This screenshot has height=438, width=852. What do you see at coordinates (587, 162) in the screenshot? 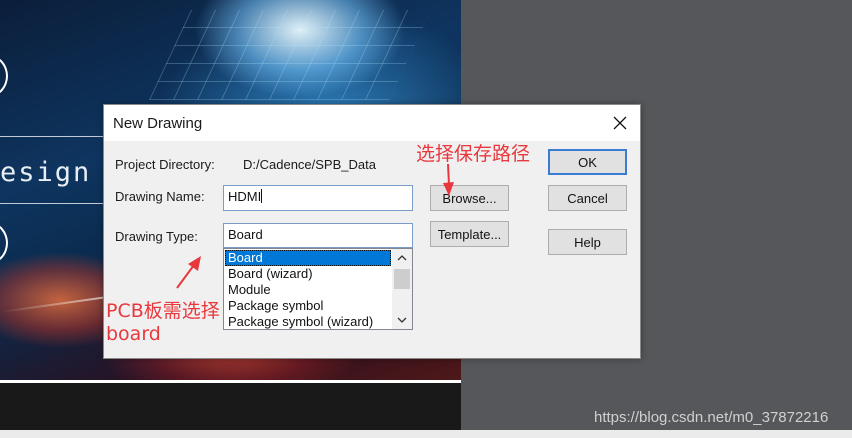
I see `ok-button: OK` at bounding box center [587, 162].